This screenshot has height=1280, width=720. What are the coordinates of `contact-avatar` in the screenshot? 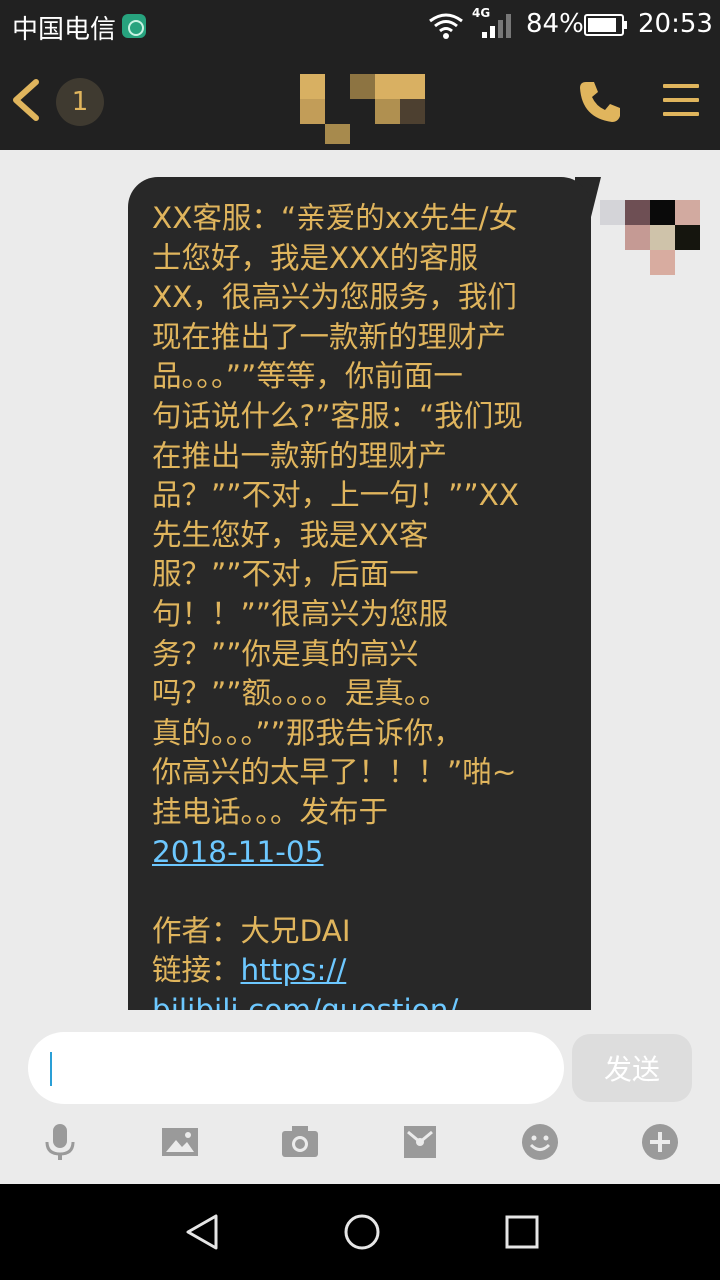 It's located at (650, 237).